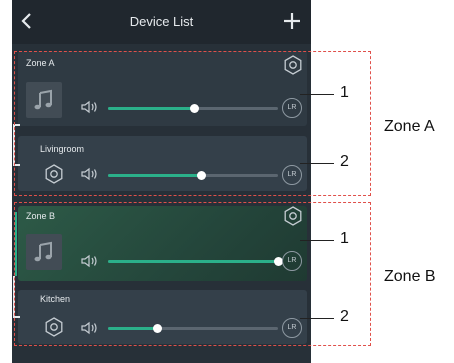  I want to click on zone-b-label: Zone B, so click(410, 276).